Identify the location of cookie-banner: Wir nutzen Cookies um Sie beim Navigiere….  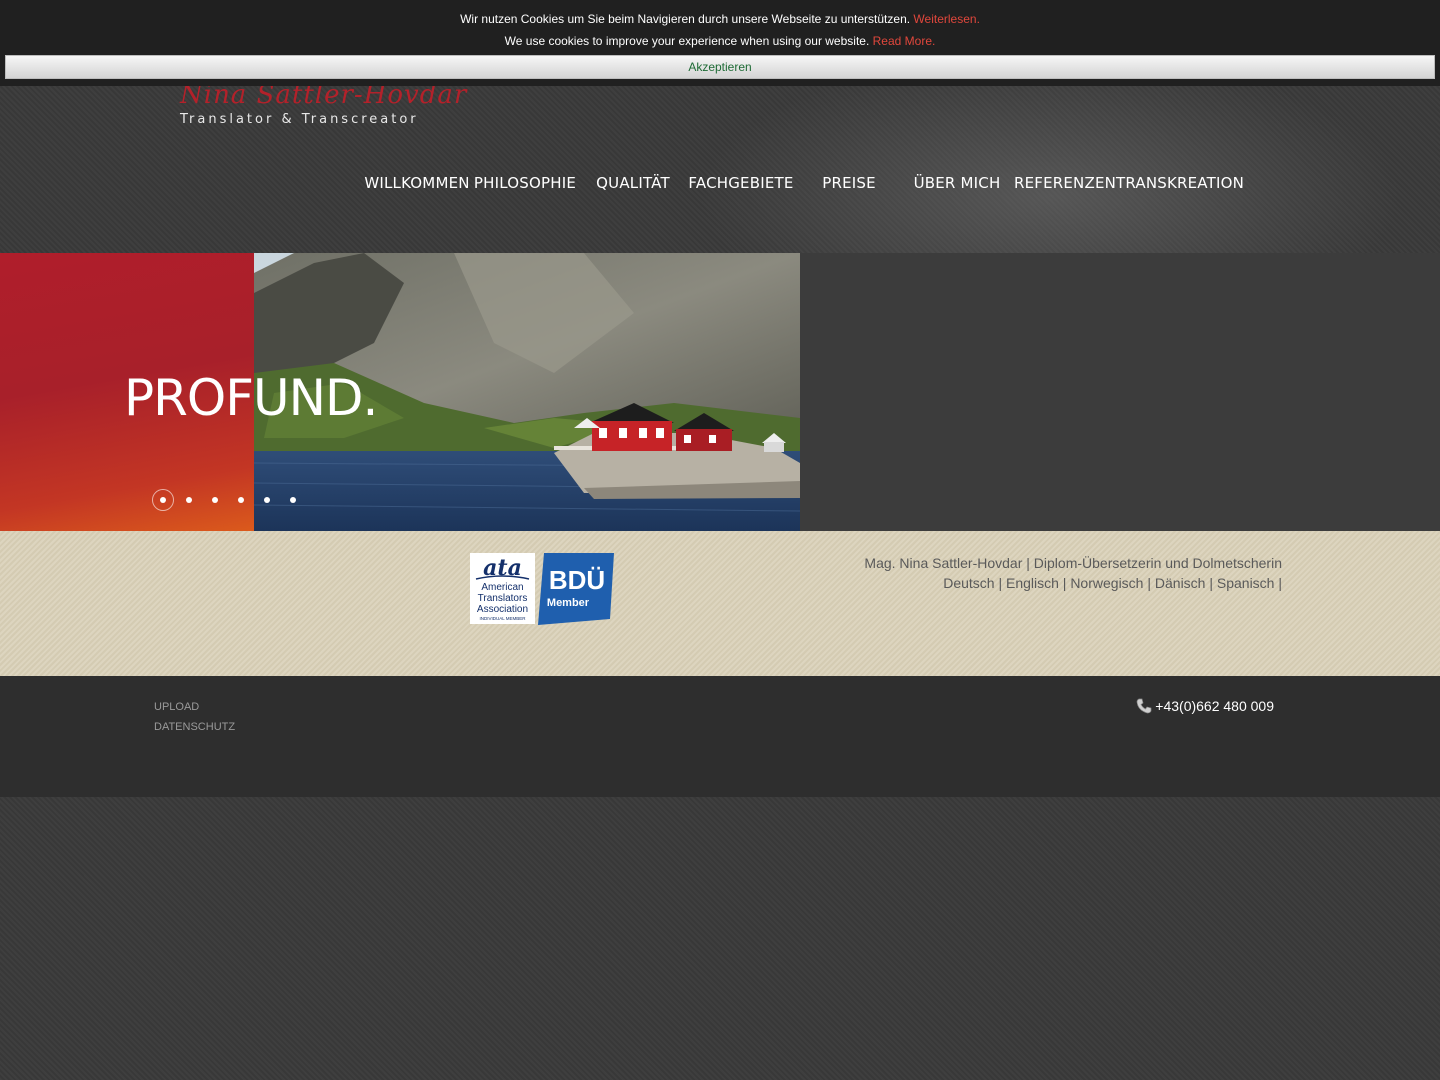
(720, 43).